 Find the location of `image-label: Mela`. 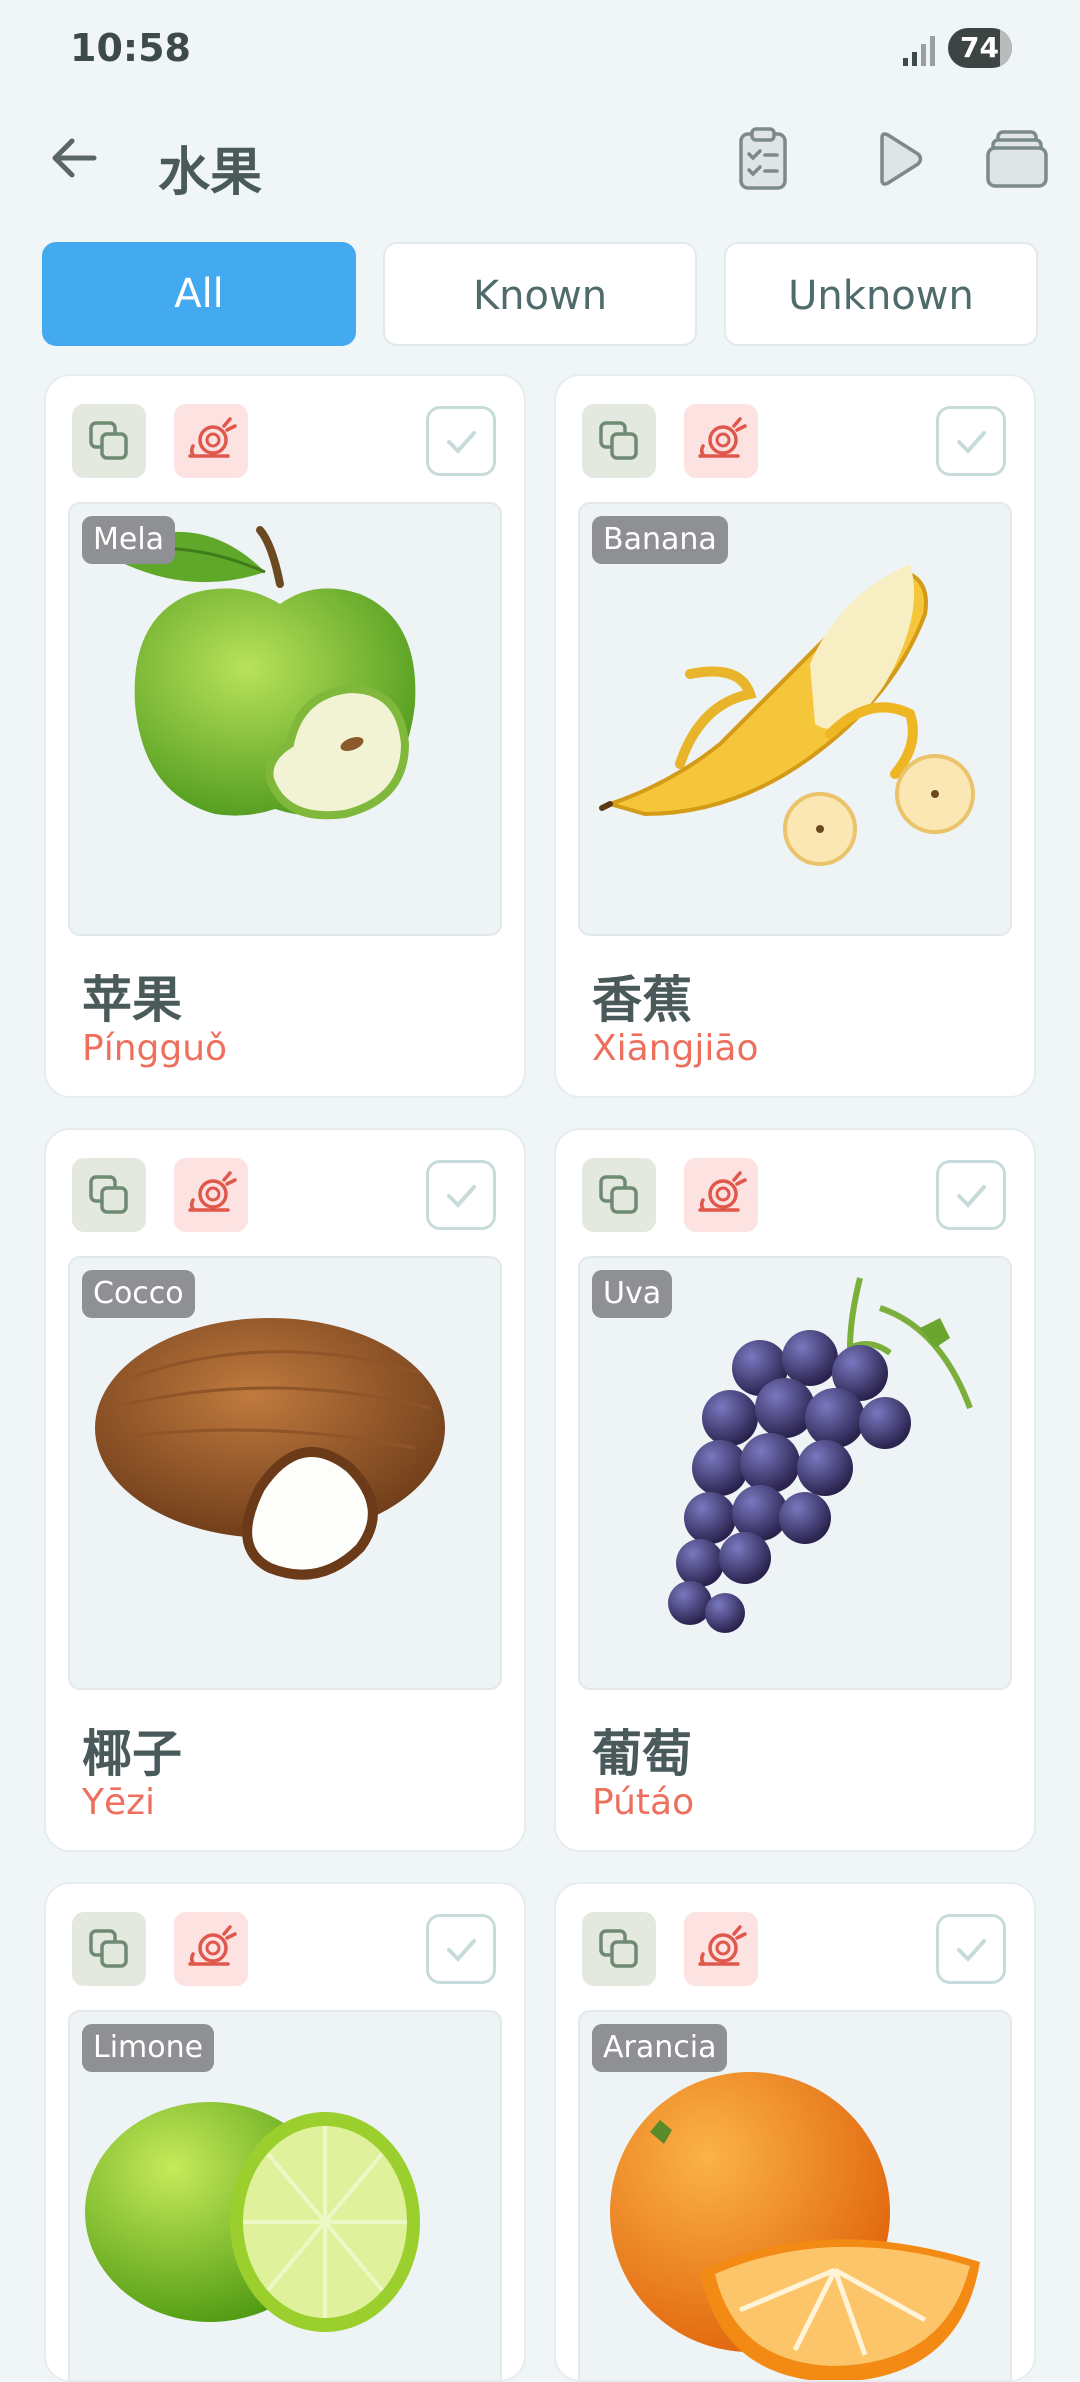

image-label: Mela is located at coordinates (129, 540).